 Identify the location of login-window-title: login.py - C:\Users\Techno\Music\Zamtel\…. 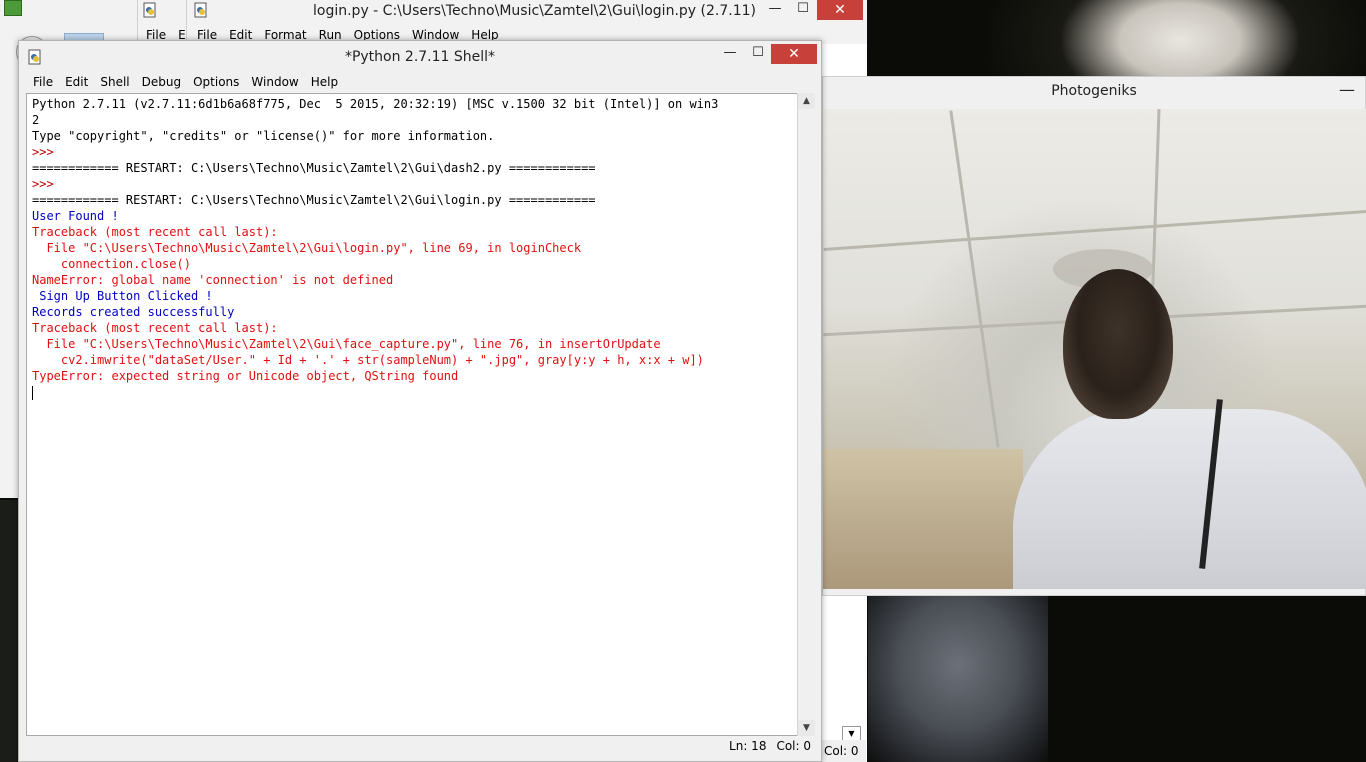
(534, 11).